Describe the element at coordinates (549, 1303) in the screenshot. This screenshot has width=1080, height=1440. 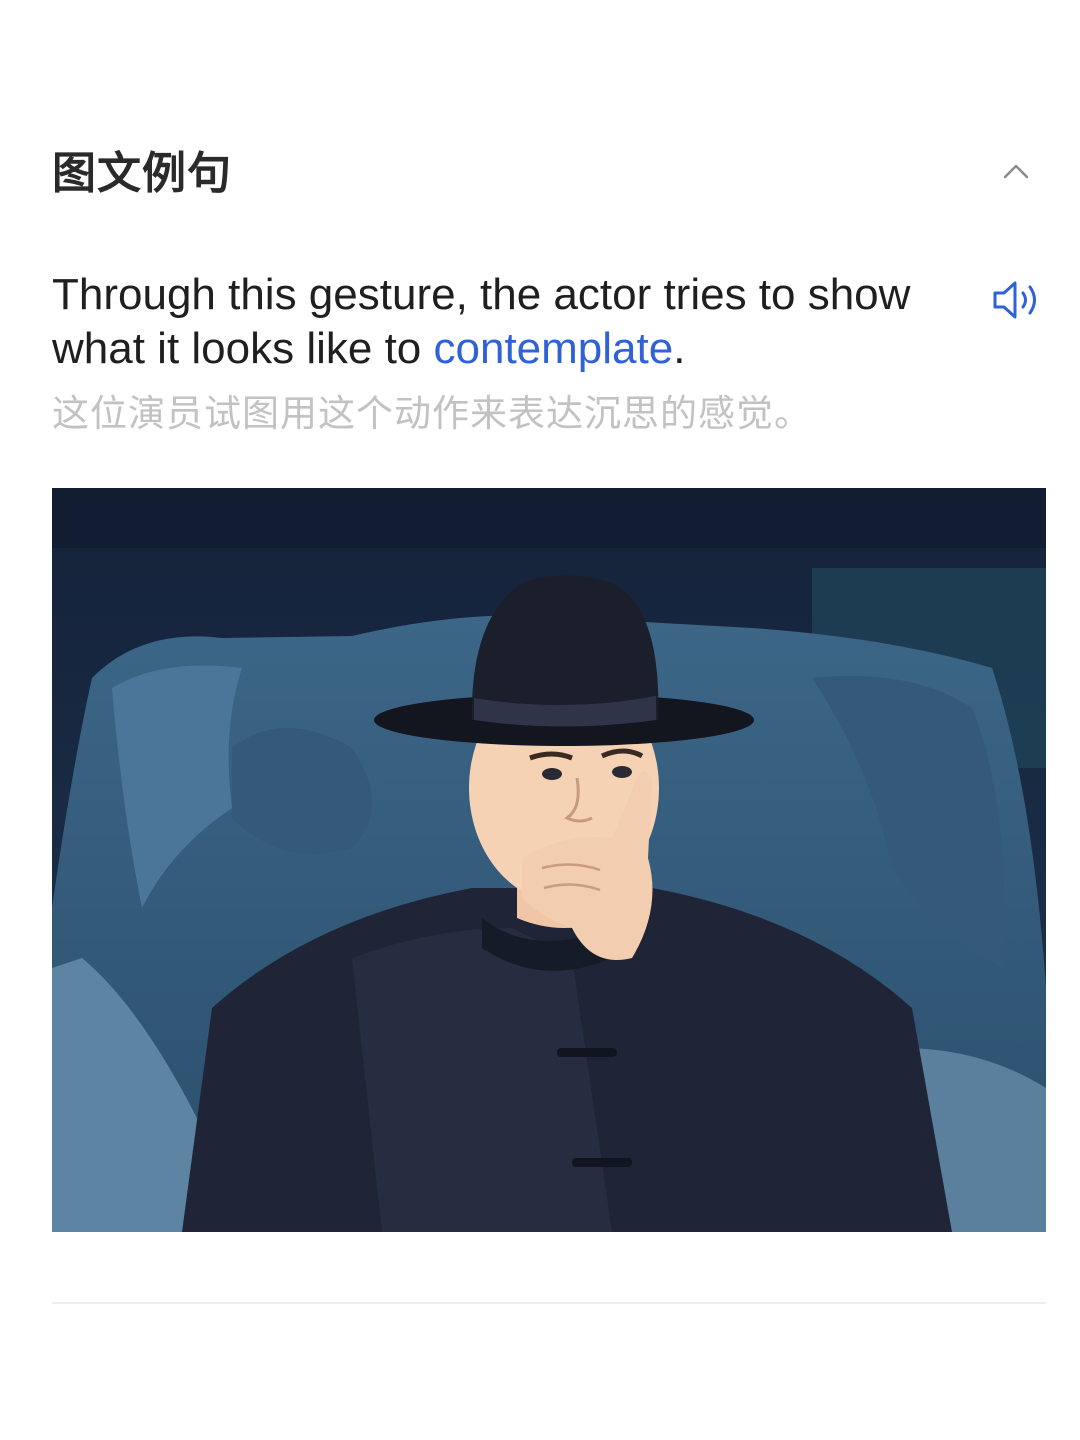
I see `section-divider` at that location.